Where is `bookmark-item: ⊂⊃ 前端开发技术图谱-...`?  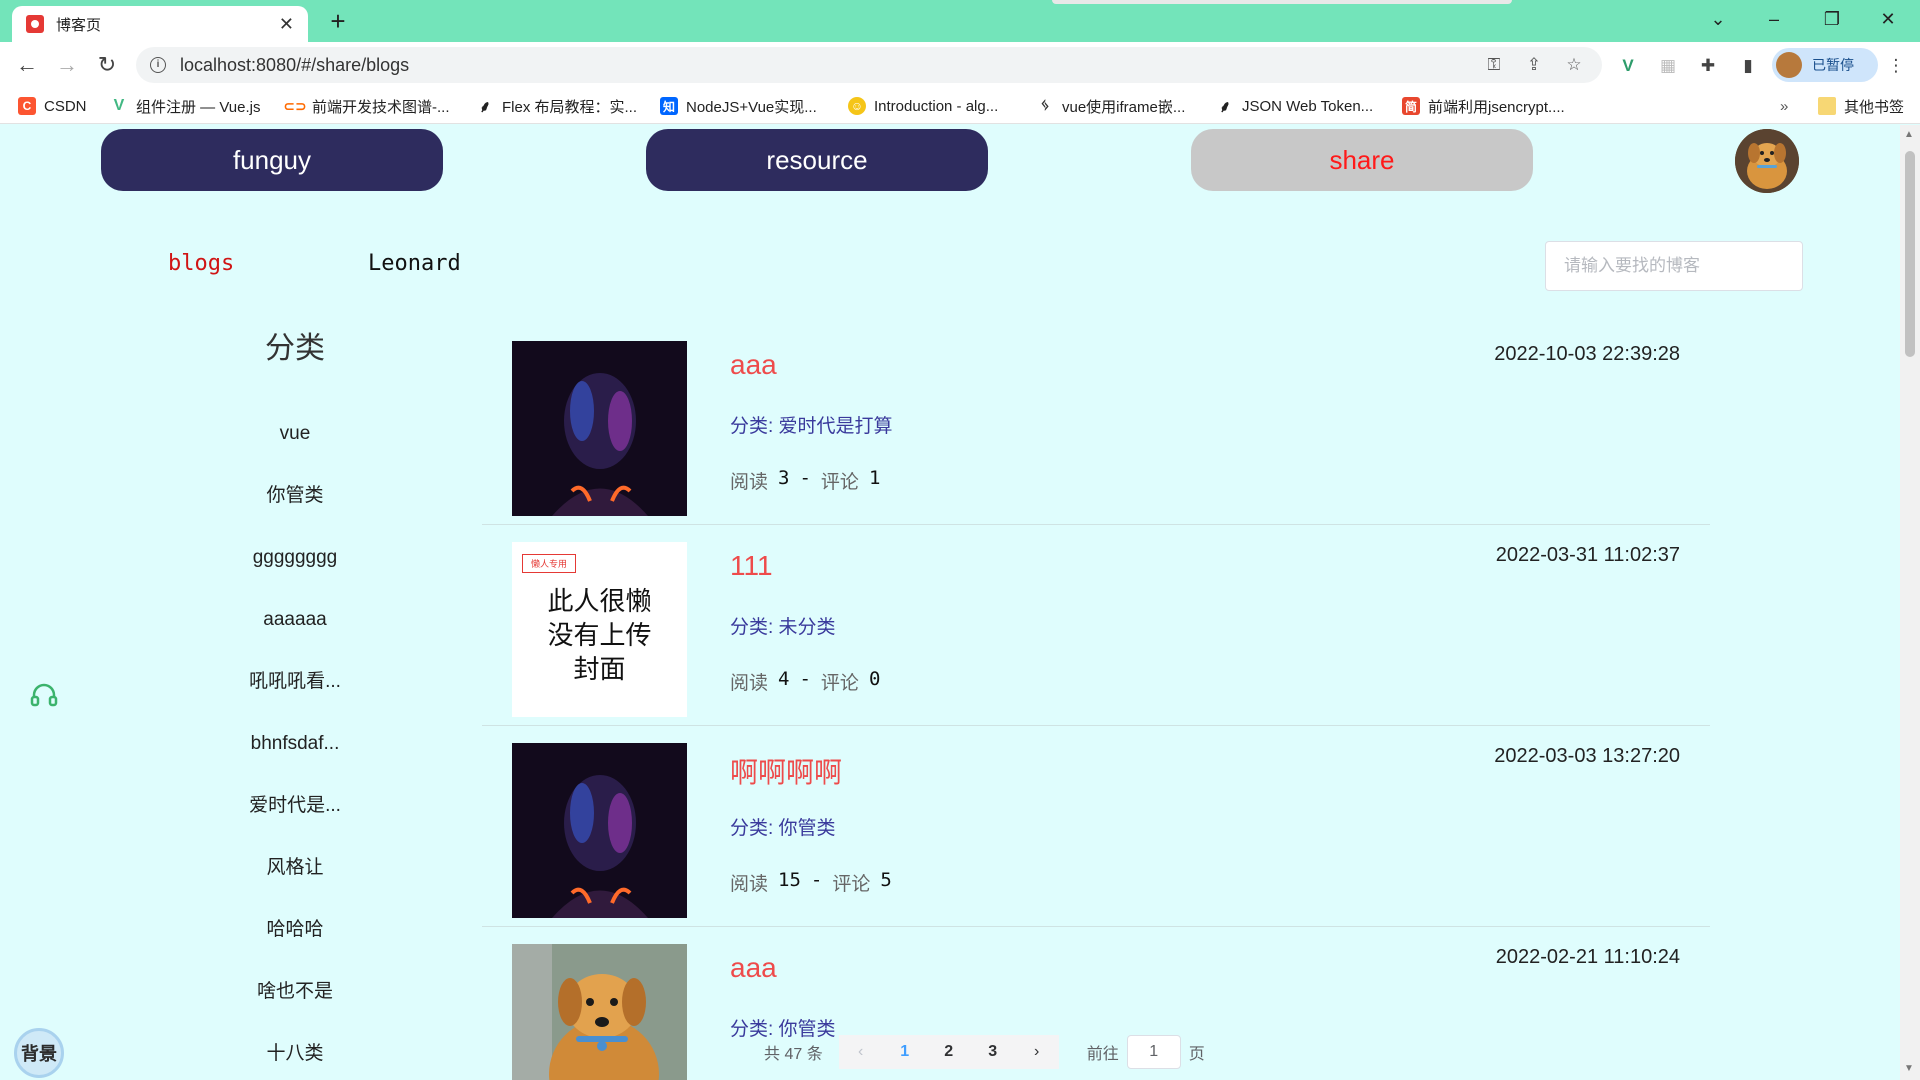 bookmark-item: ⊂⊃ 前端开发技术图谱-... is located at coordinates (366, 106).